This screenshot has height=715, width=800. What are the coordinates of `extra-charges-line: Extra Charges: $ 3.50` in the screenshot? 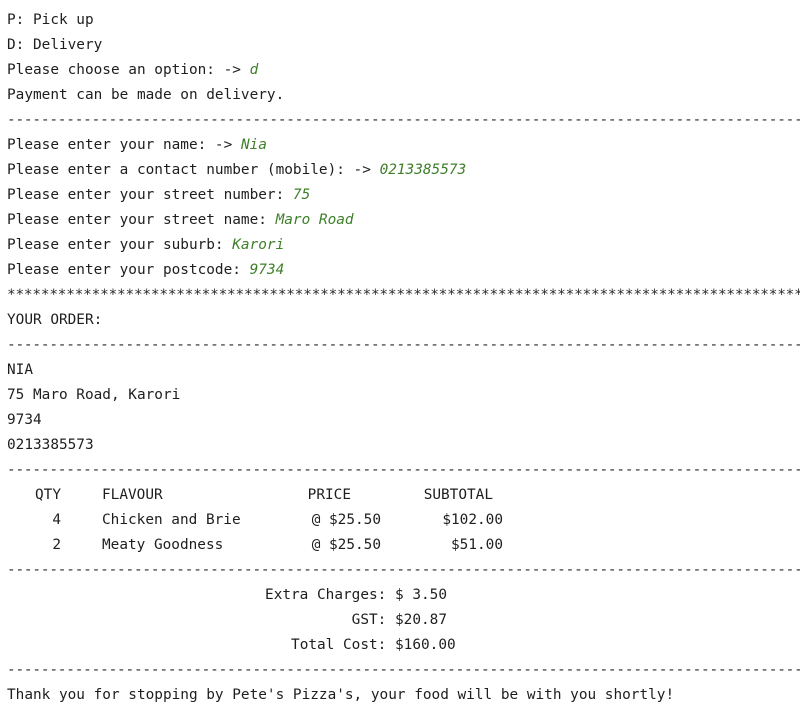 It's located at (403, 595).